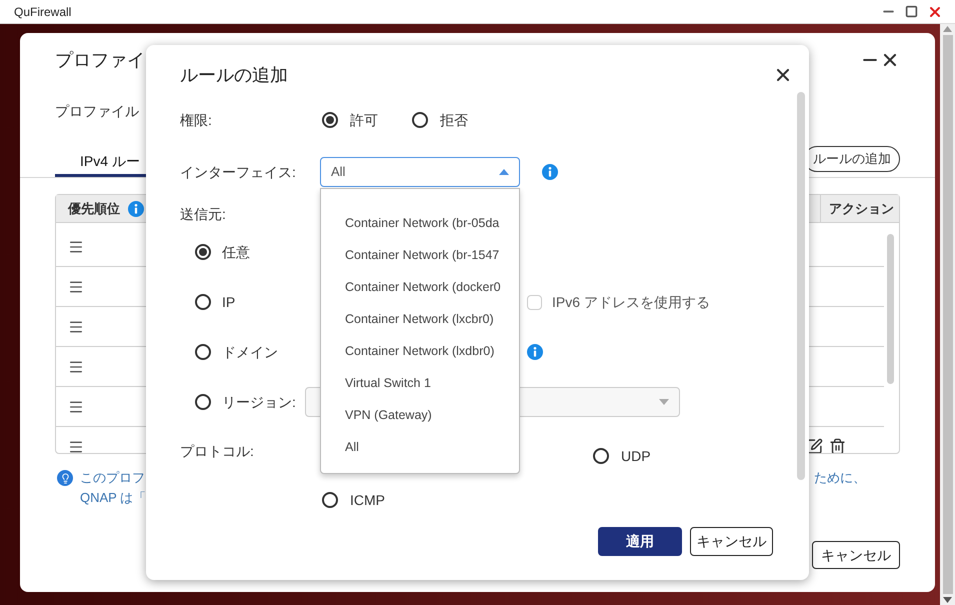 This screenshot has width=955, height=605. I want to click on column-header: 優先順位, so click(94, 209).